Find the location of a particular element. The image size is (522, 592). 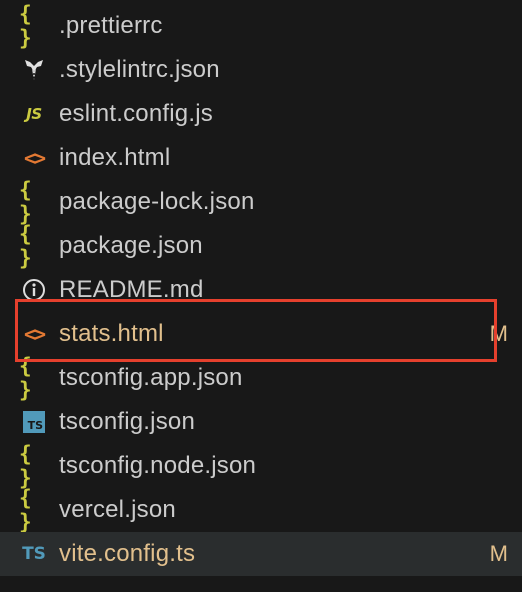

file-name: package.json is located at coordinates (131, 245).